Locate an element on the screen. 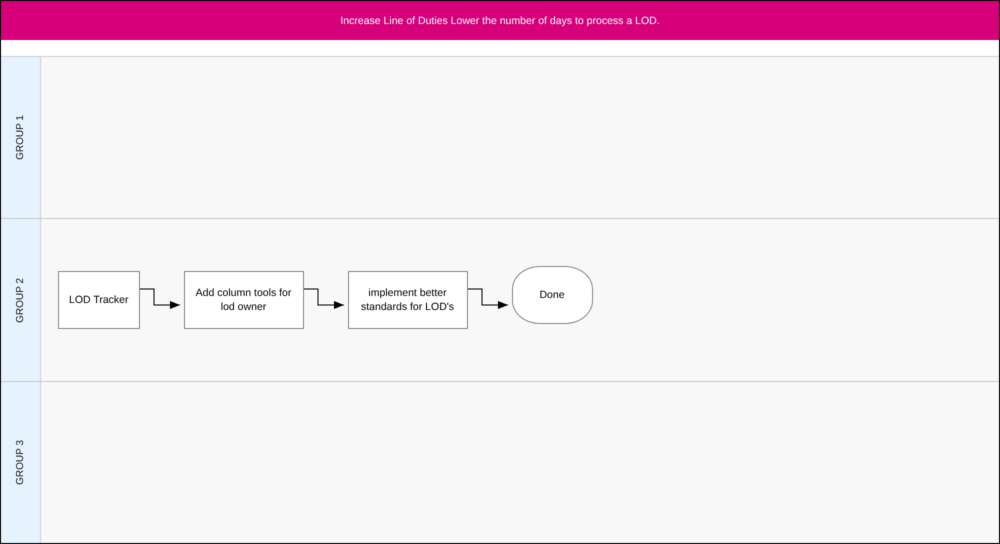 The width and height of the screenshot is (1000, 544). lane-label: GROUP 3 is located at coordinates (20, 462).